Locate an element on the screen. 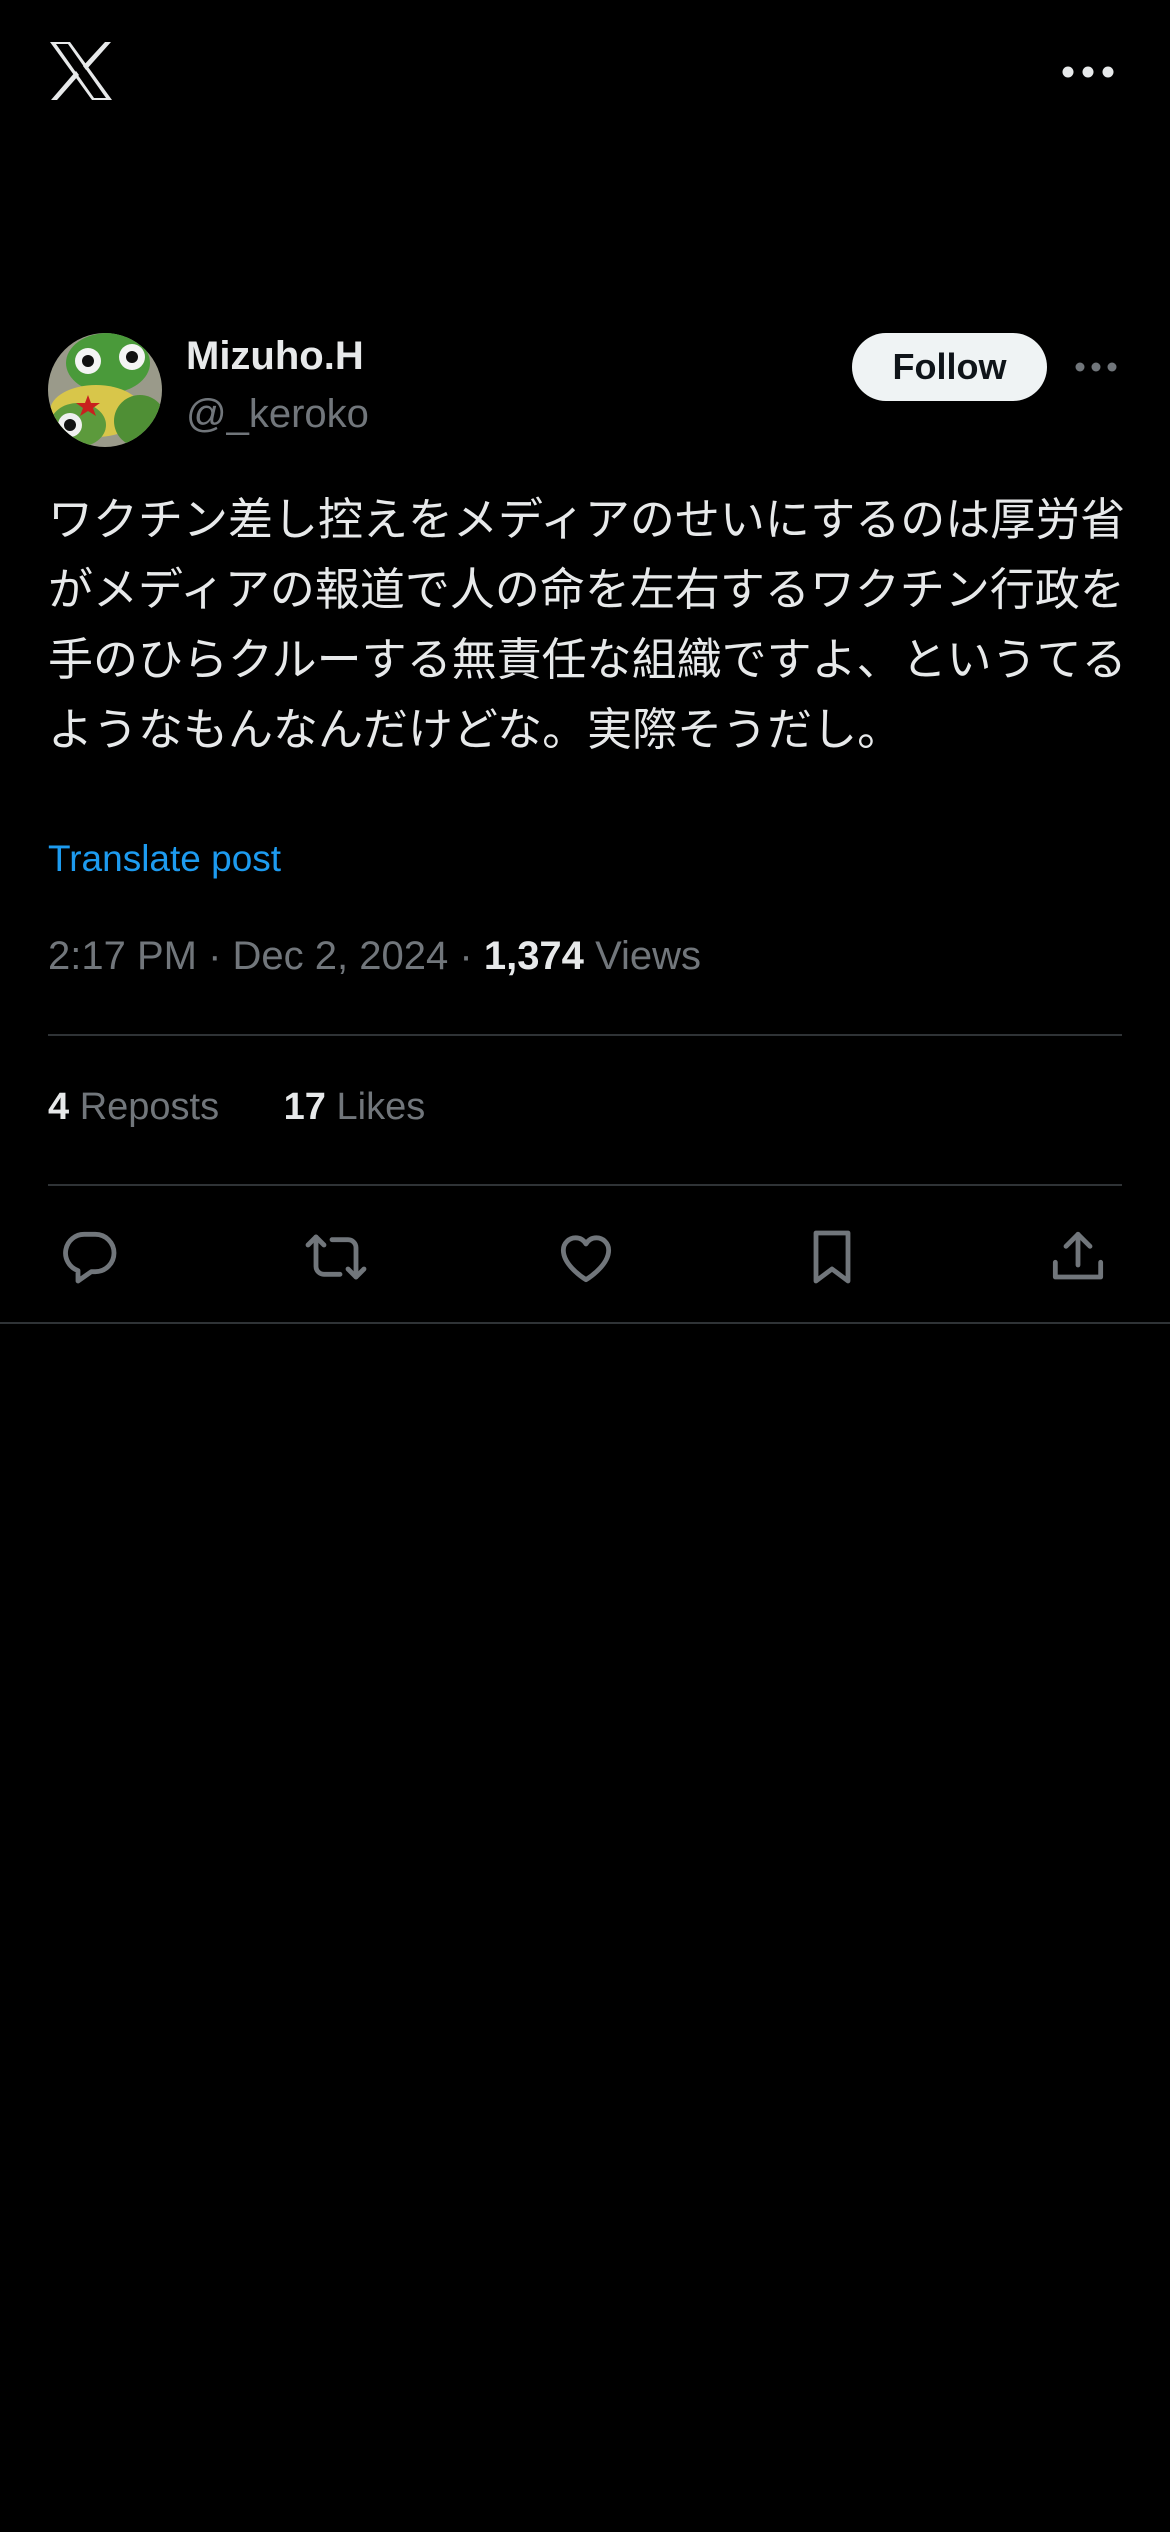 This screenshot has height=2532, width=1170. likes-stat: 17 Likes is located at coordinates (355, 1107).